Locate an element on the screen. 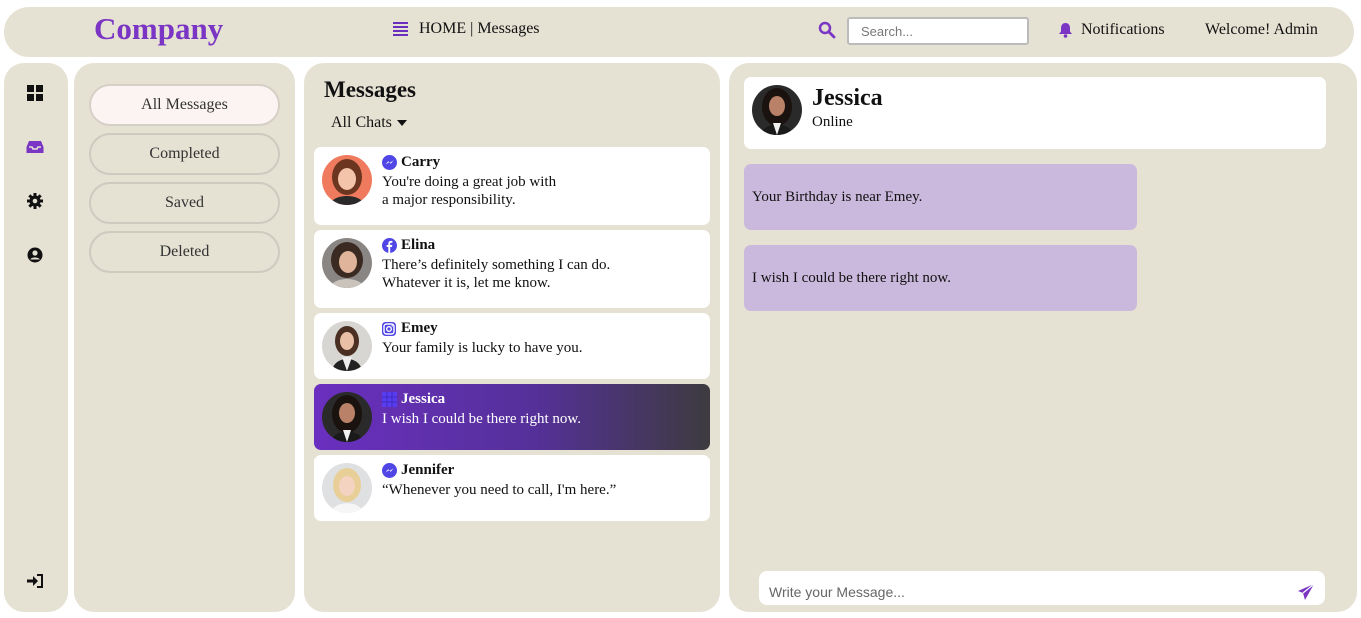 This screenshot has width=1361, height=618. icon-rail is located at coordinates (36, 337).